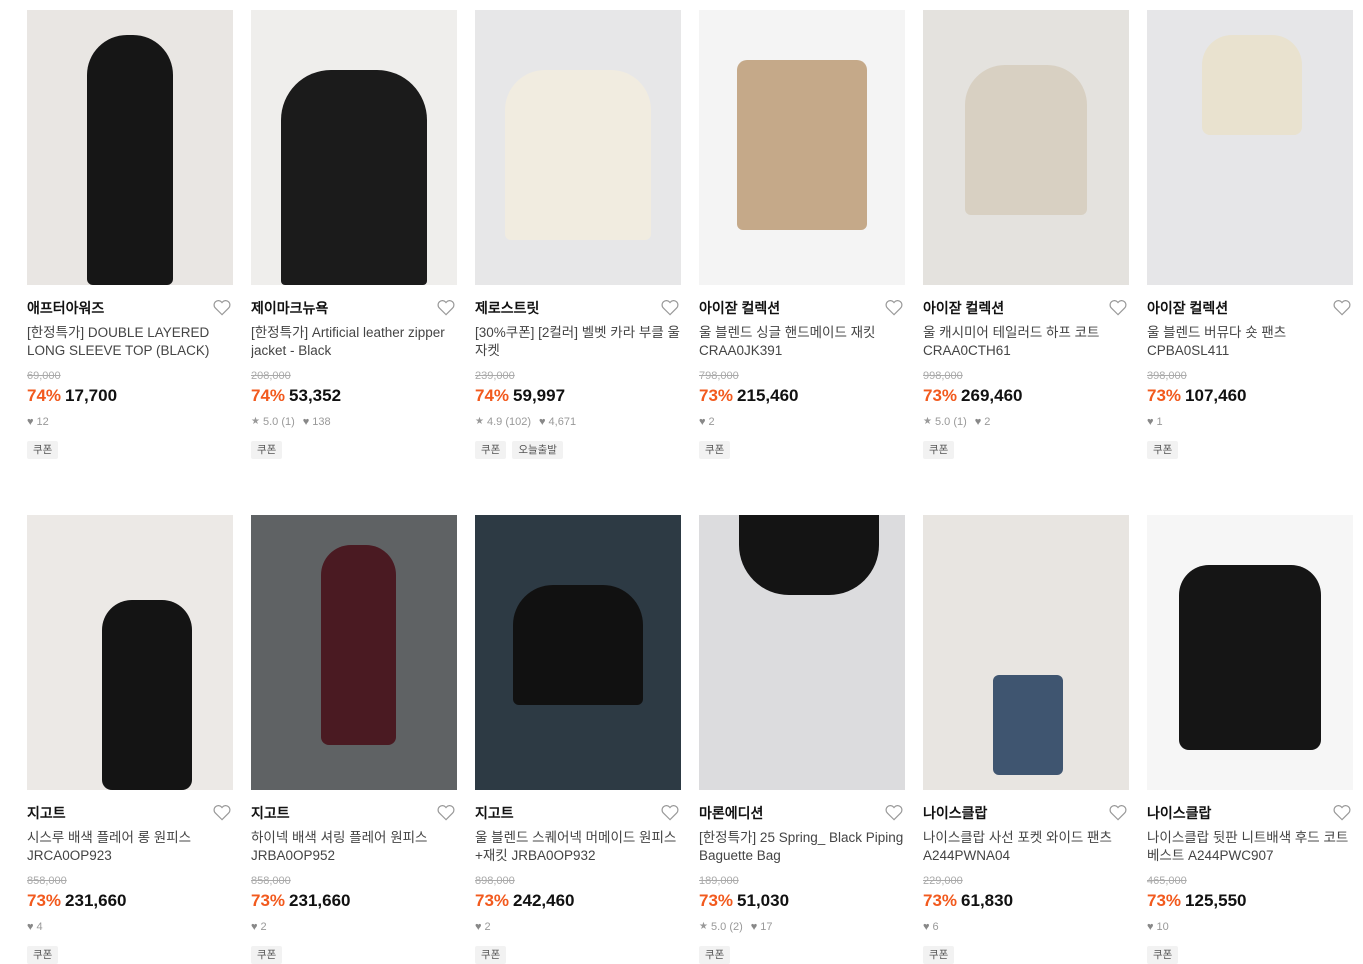  What do you see at coordinates (354, 308) in the screenshot?
I see `brand-name: 제이마크뉴욕` at bounding box center [354, 308].